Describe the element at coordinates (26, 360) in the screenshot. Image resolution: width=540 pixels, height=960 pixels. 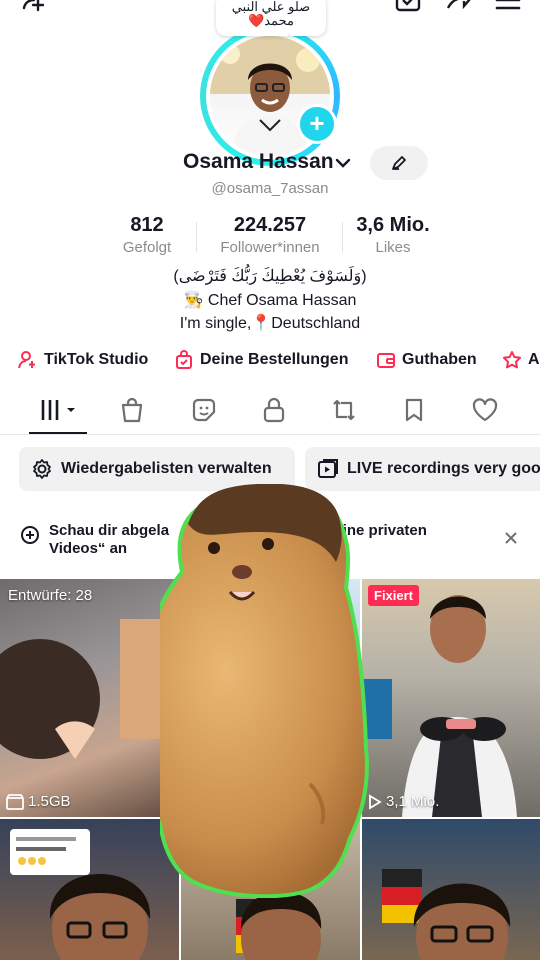
I see `creator-icon` at that location.